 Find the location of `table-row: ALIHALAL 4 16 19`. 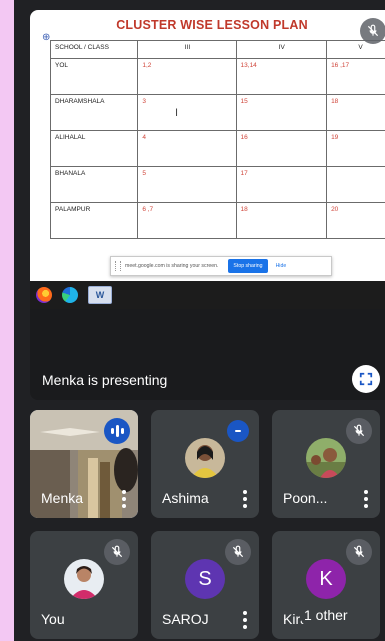

table-row: ALIHALAL 4 16 19 is located at coordinates (217, 148).